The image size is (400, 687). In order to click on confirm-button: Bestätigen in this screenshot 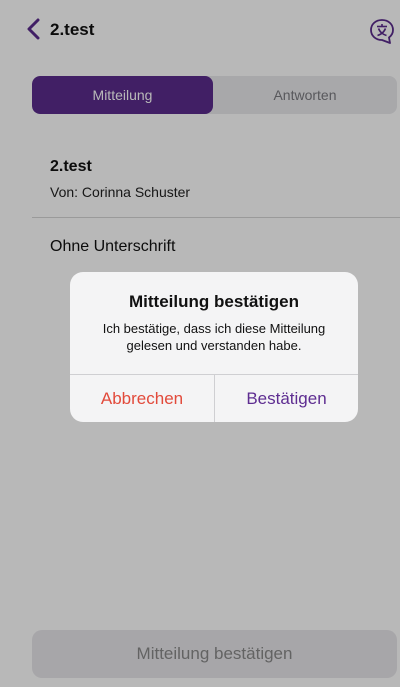, I will do `click(286, 398)`.